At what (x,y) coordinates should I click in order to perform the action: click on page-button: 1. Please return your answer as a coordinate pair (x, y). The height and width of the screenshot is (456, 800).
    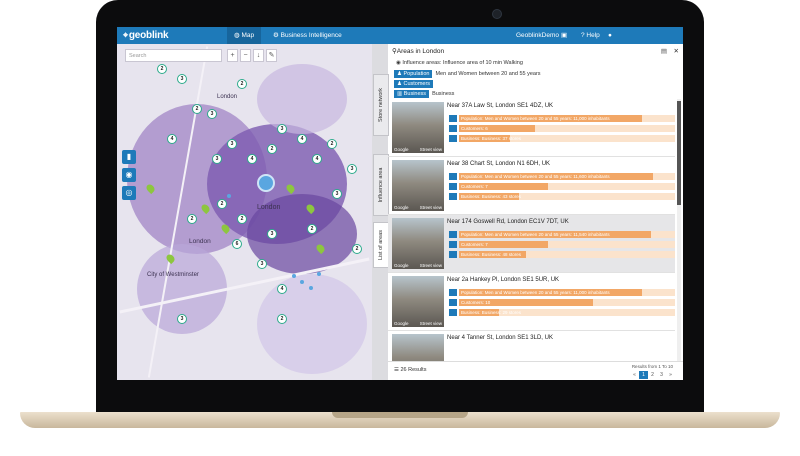
    Looking at the image, I should click on (643, 375).